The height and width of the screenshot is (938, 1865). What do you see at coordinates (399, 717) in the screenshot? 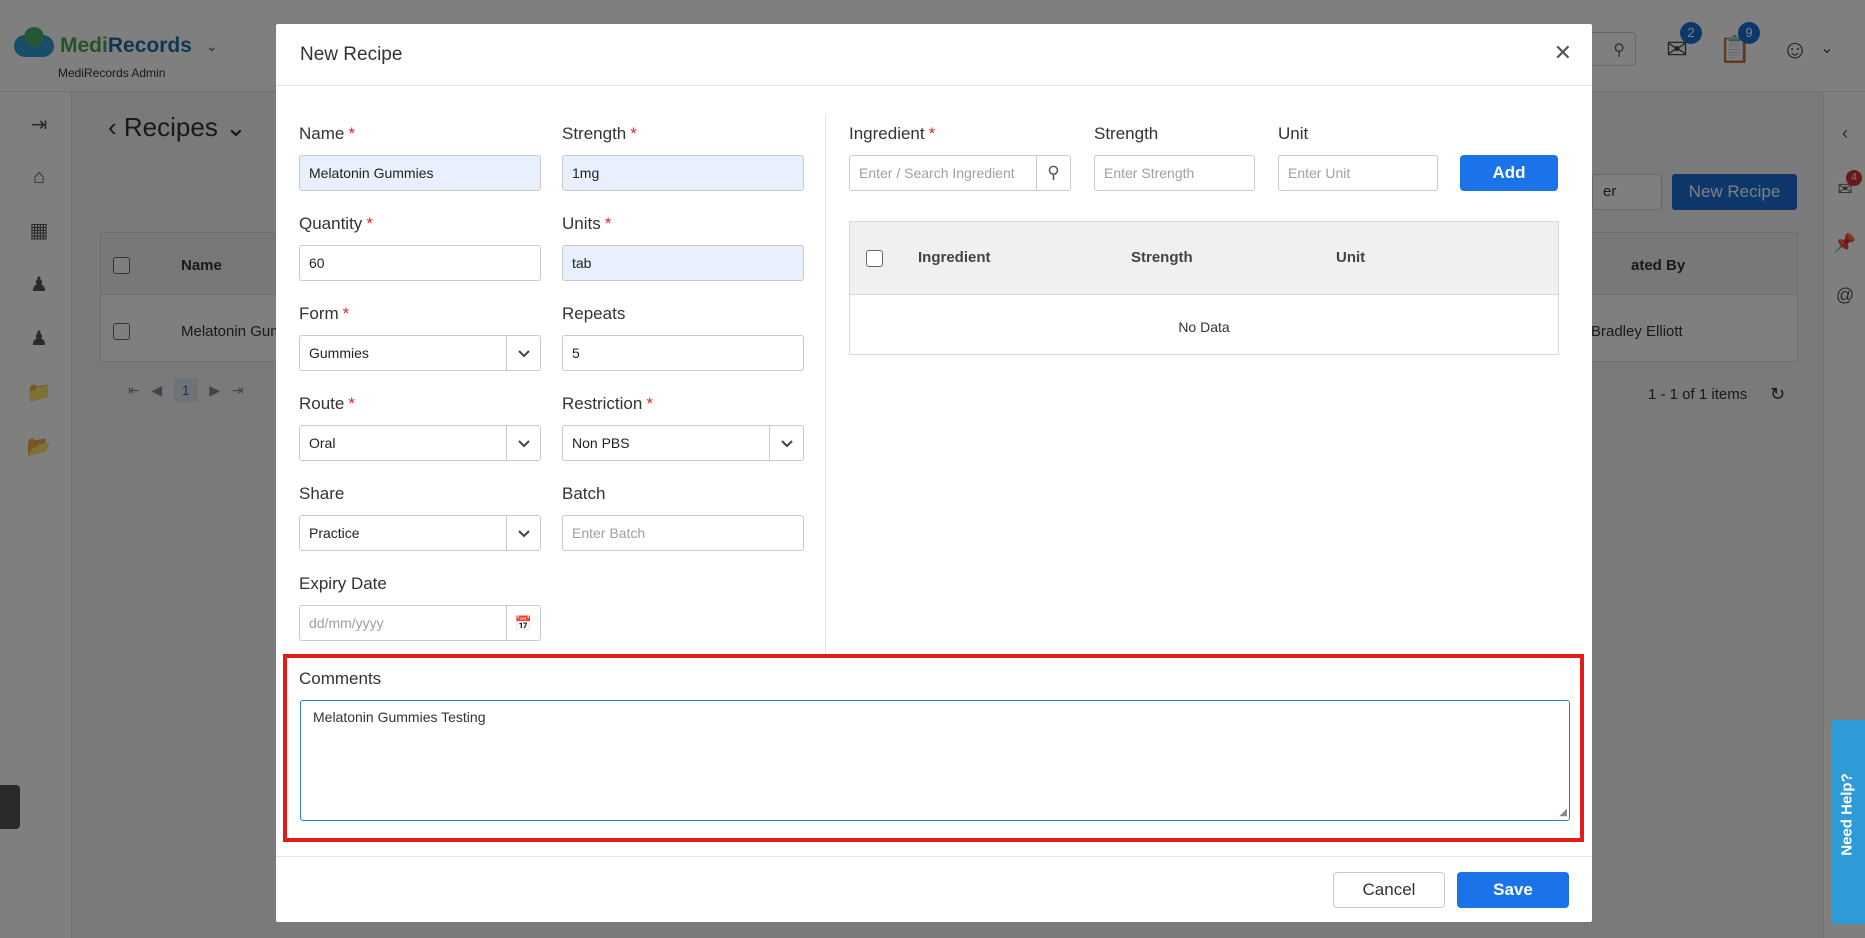
I see `comments-value: Melatonin Gummies Testing` at bounding box center [399, 717].